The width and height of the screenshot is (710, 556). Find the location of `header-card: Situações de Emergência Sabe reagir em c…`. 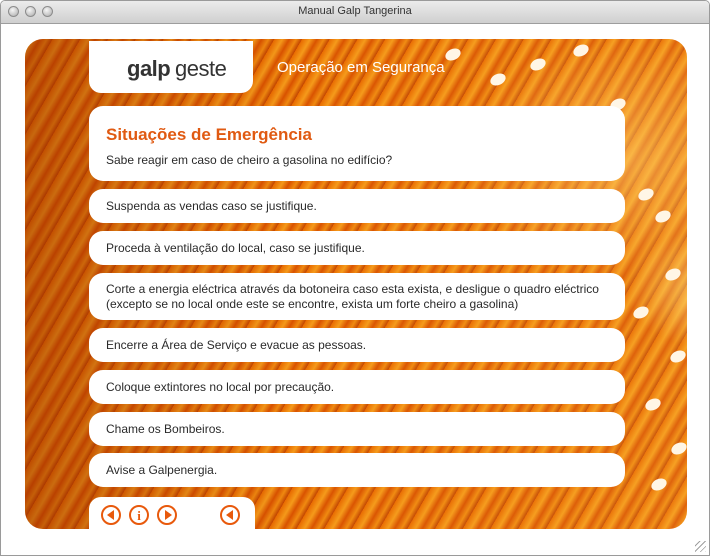

header-card: Situações de Emergência Sabe reagir em c… is located at coordinates (357, 143).